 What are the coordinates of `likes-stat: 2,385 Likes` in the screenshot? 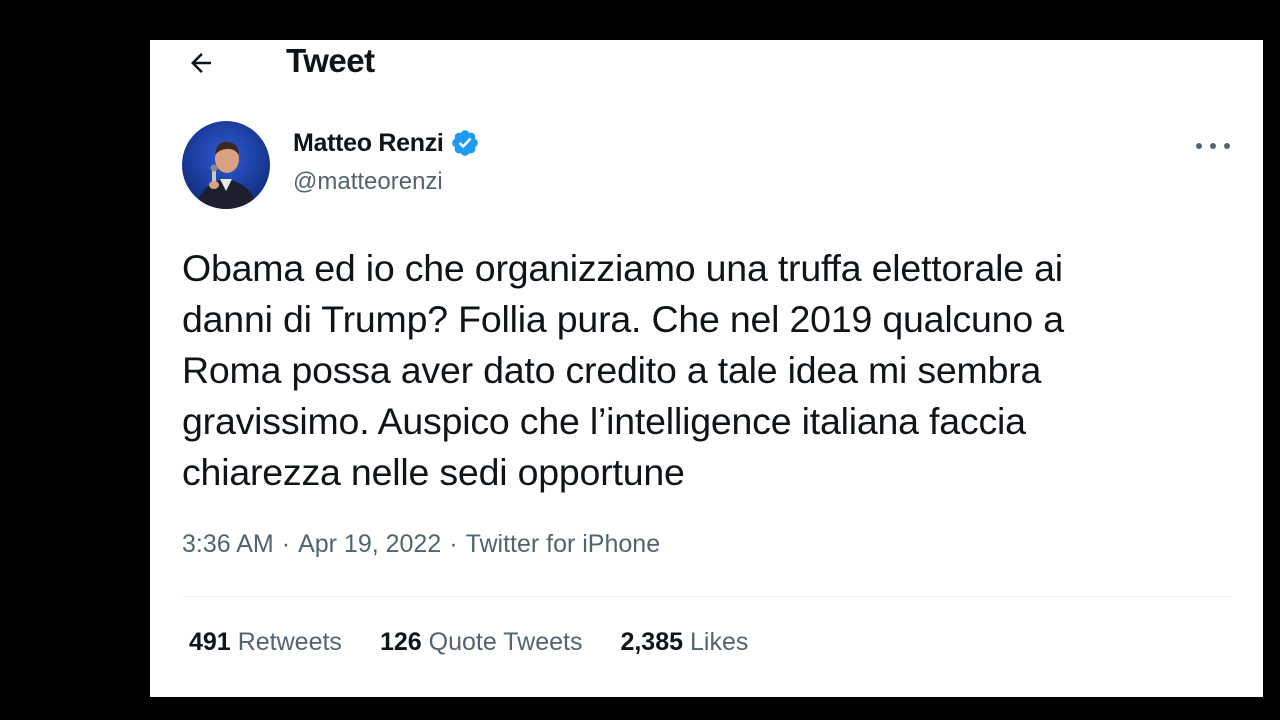 It's located at (684, 642).